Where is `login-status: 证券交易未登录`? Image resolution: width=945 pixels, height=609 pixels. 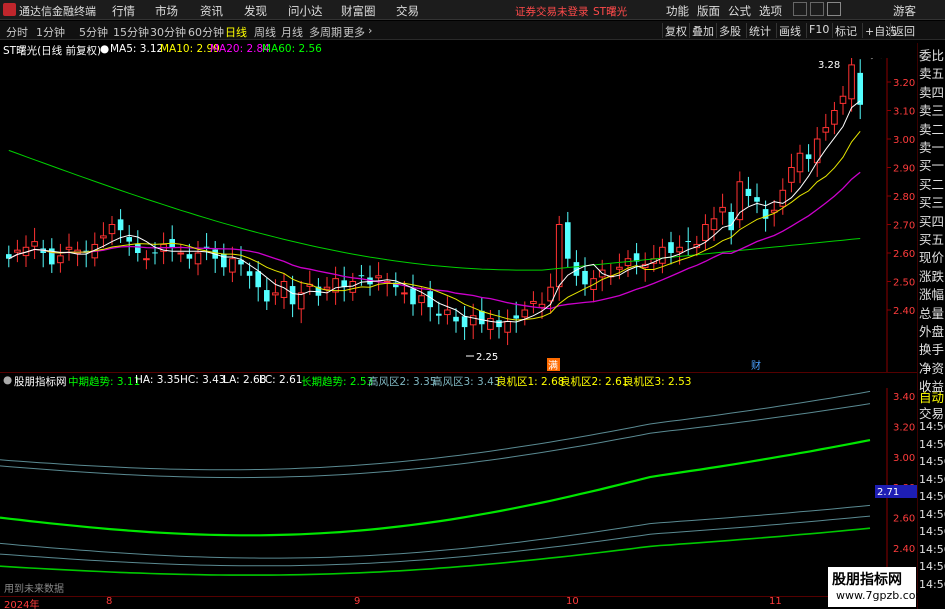 login-status: 证券交易未登录 is located at coordinates (552, 11).